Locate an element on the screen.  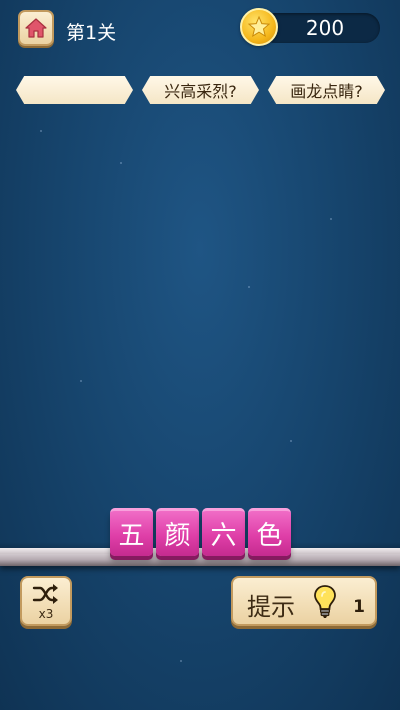
character-tile: 颜 is located at coordinates (177, 532).